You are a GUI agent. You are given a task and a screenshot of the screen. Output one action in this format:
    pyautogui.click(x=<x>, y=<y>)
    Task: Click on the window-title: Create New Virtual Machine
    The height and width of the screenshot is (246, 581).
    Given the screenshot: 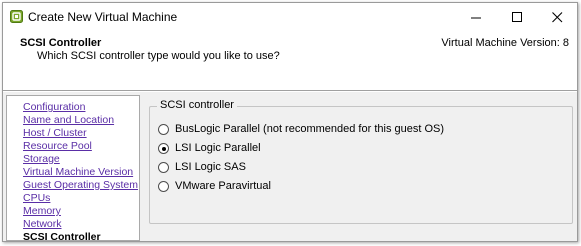 What is the action you would take?
    pyautogui.click(x=103, y=17)
    